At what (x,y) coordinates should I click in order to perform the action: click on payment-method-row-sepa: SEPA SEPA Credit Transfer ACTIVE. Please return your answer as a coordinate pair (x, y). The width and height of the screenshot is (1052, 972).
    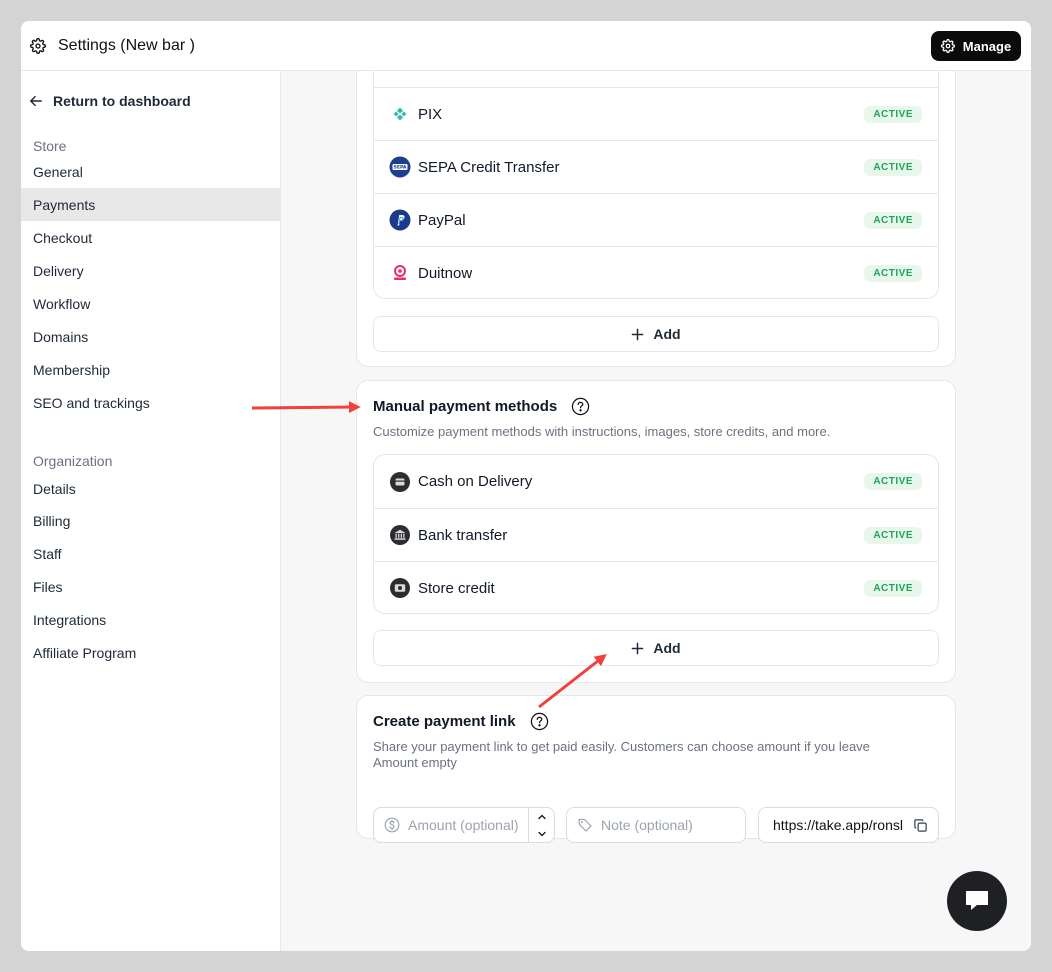
    Looking at the image, I should click on (656, 166).